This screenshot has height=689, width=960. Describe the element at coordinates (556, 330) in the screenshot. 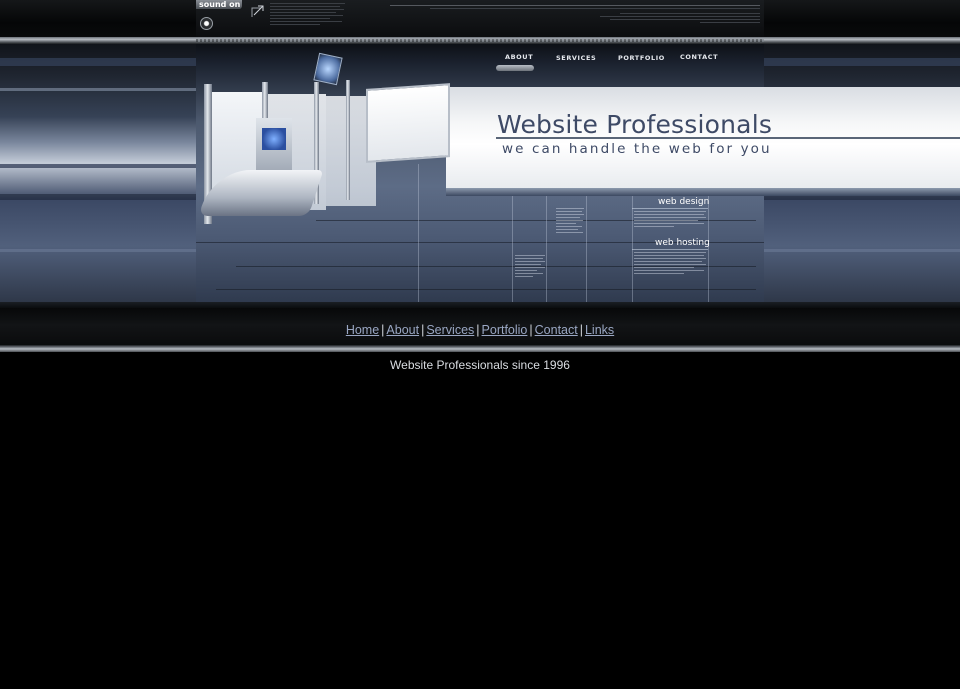

I see `footer-link-contact: Contact` at that location.